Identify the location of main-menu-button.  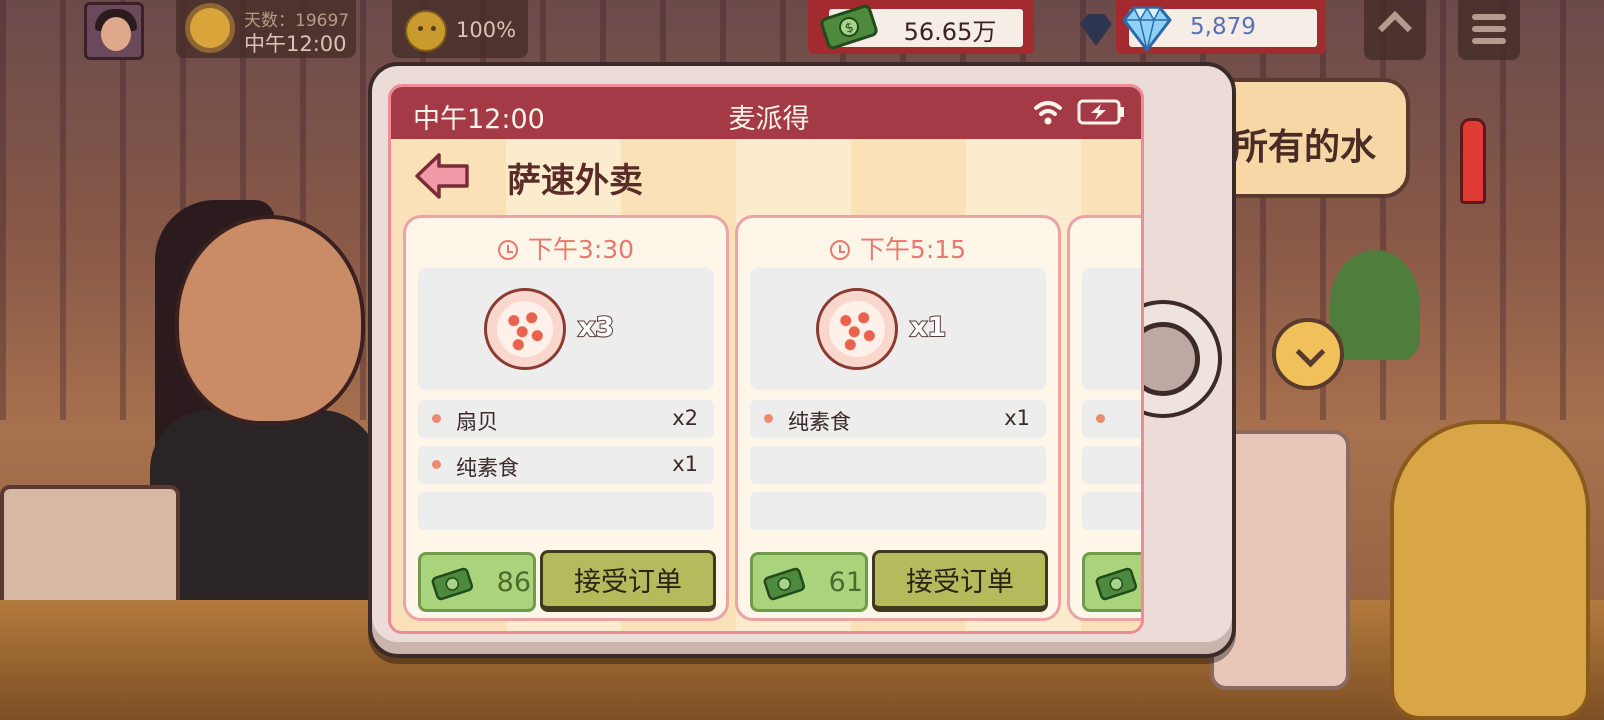
(1489, 30).